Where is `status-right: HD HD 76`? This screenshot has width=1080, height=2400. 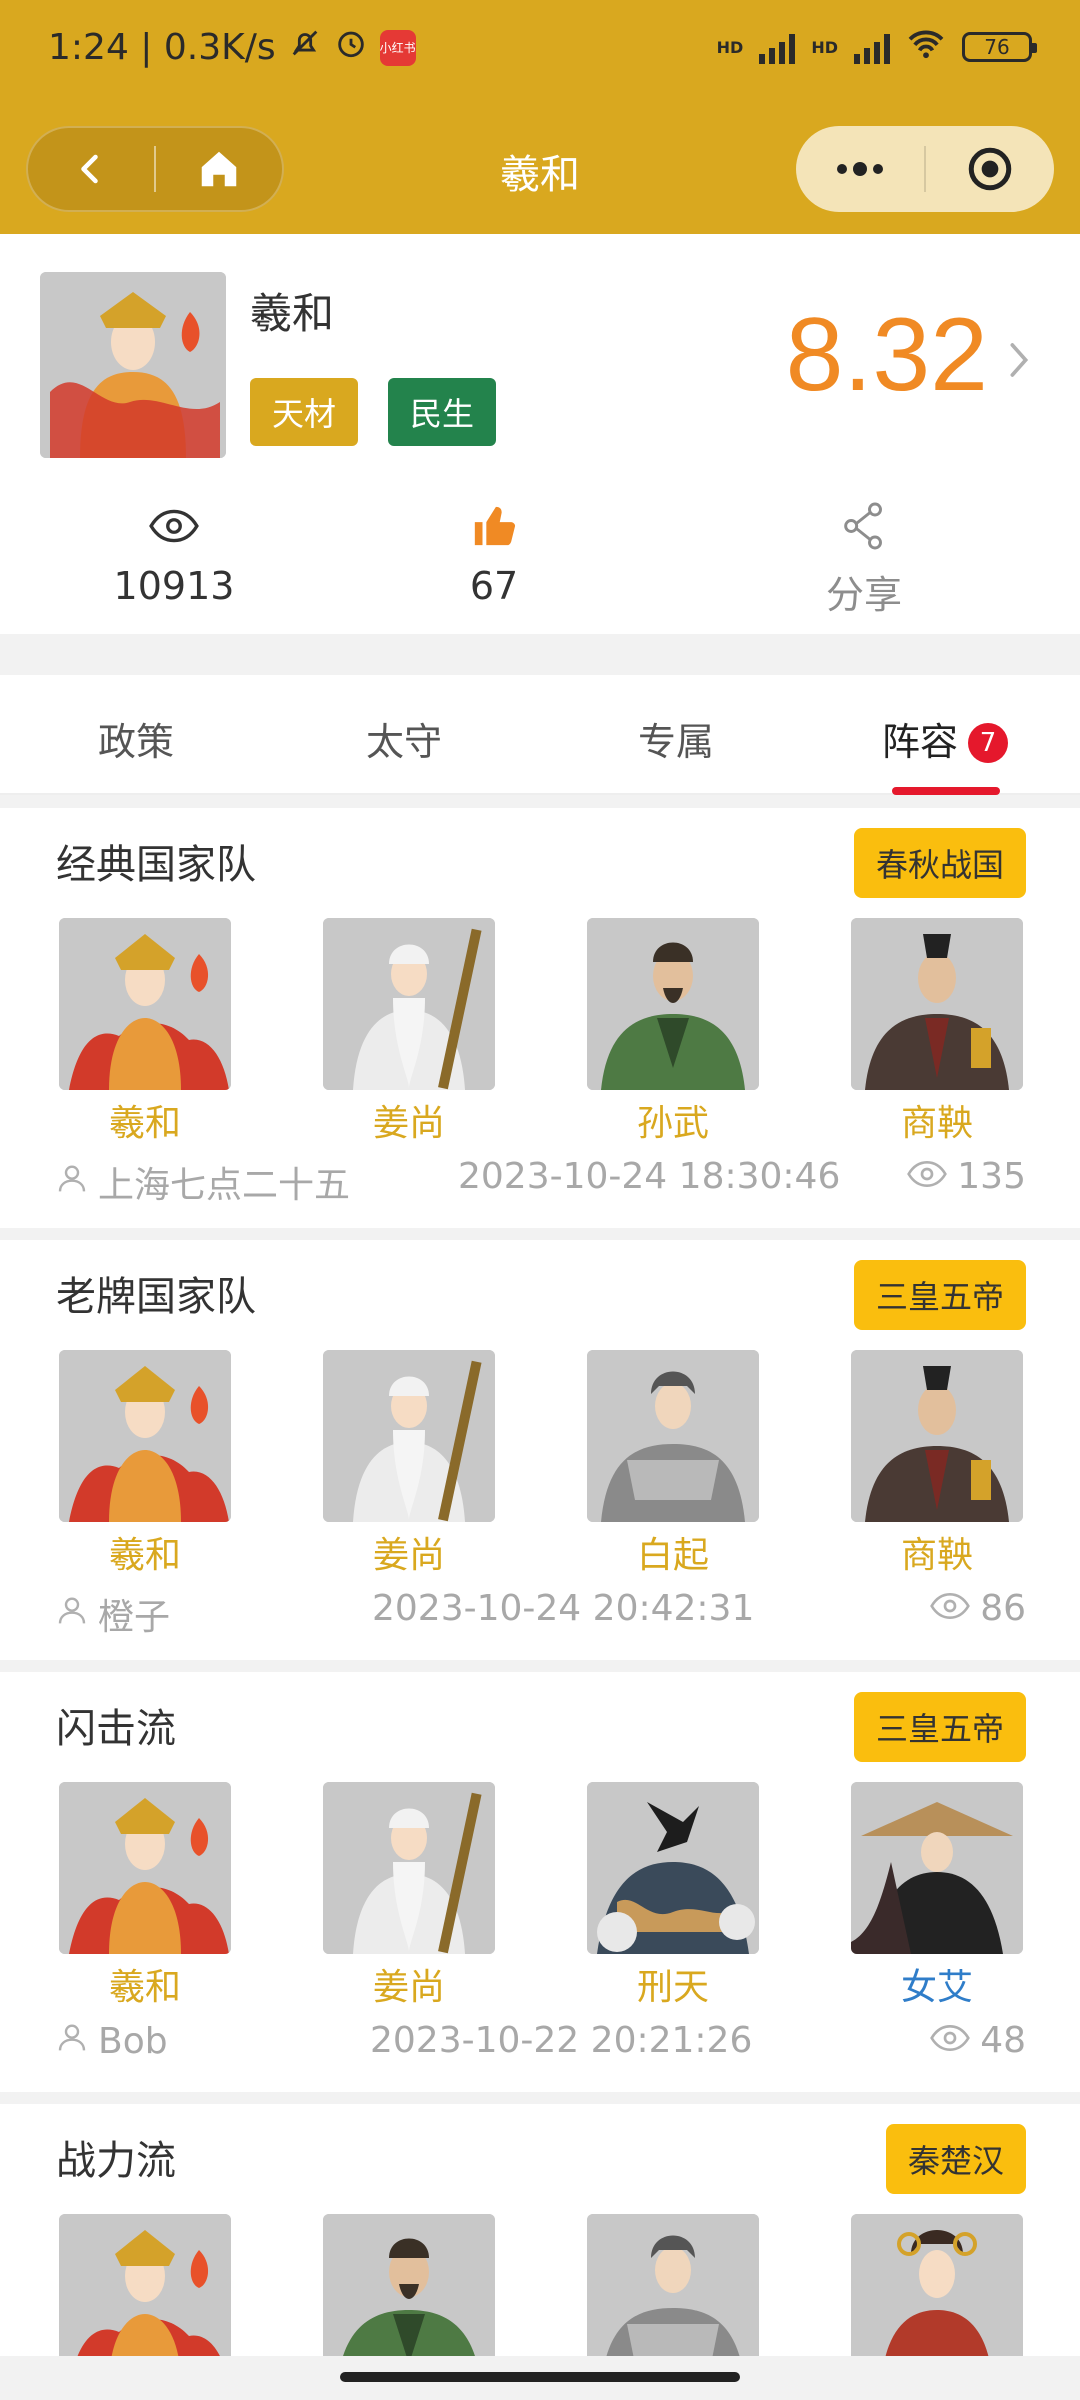 status-right: HD HD 76 is located at coordinates (876, 47).